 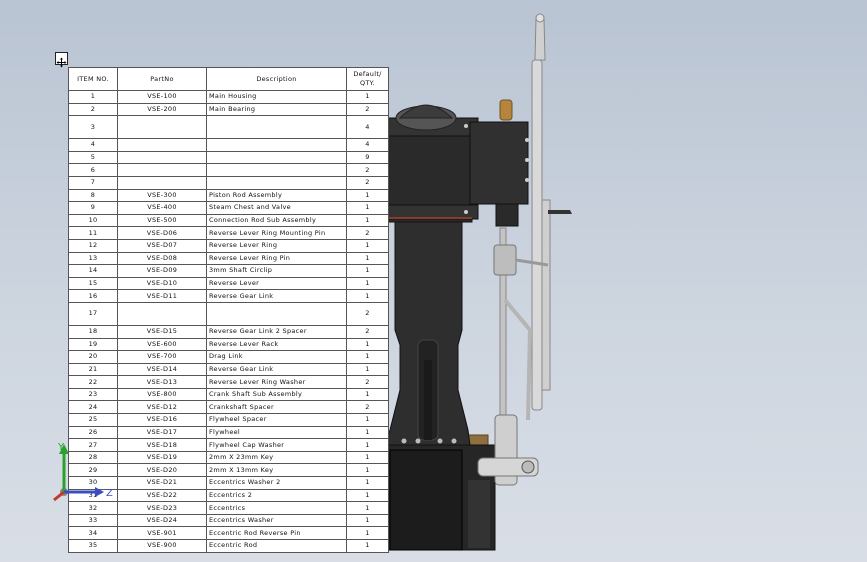 I want to click on bom-item-no: 9, so click(x=93, y=208).